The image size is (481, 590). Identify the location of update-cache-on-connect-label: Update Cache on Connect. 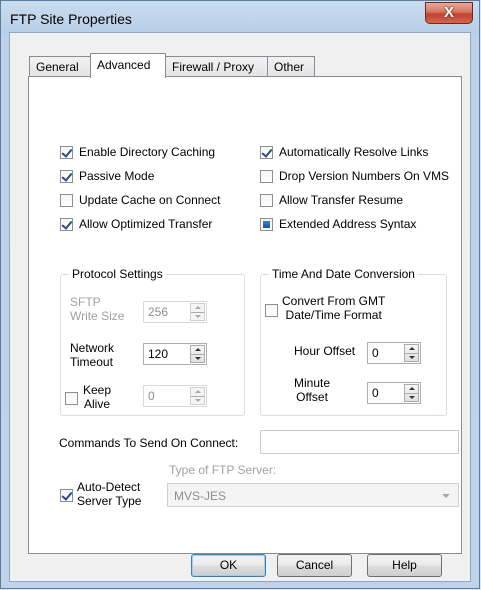
(150, 200).